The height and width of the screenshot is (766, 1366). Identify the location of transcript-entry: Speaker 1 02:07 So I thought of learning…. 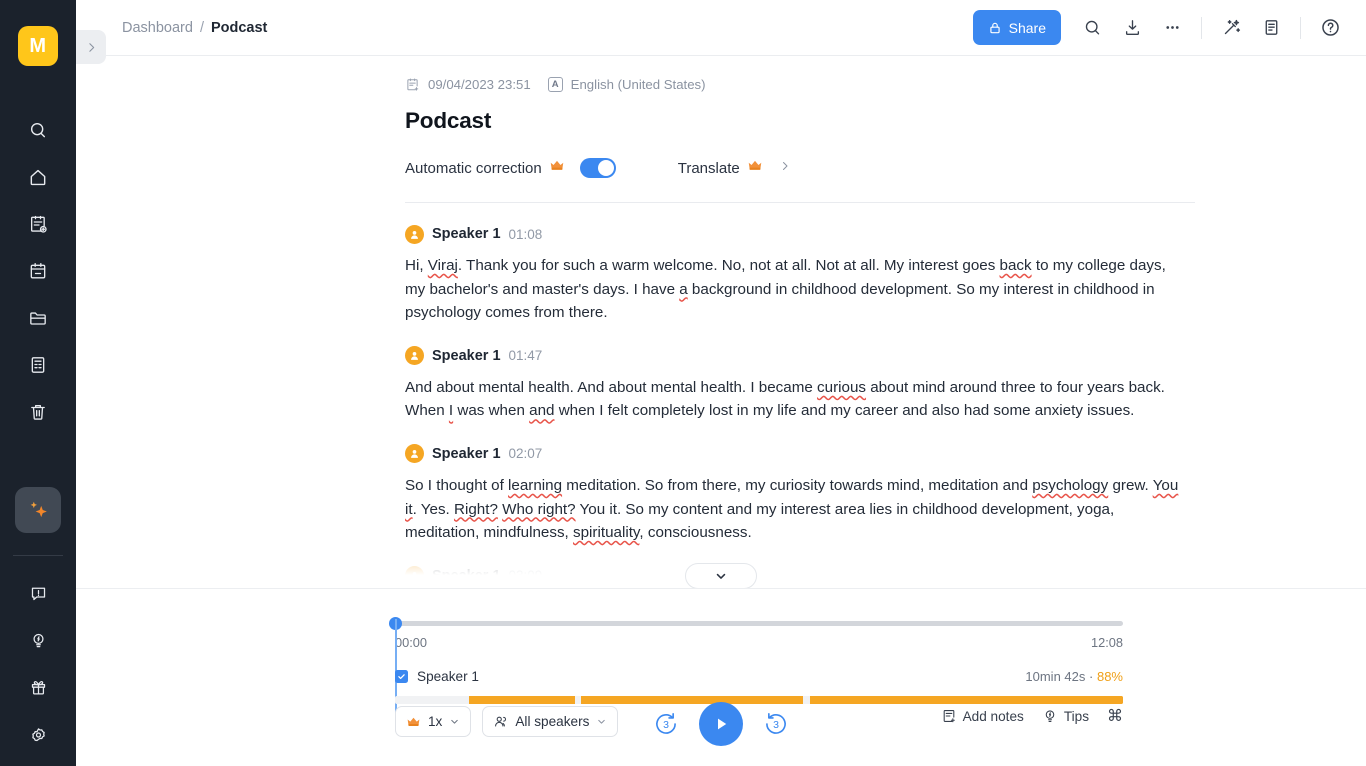
(800, 494).